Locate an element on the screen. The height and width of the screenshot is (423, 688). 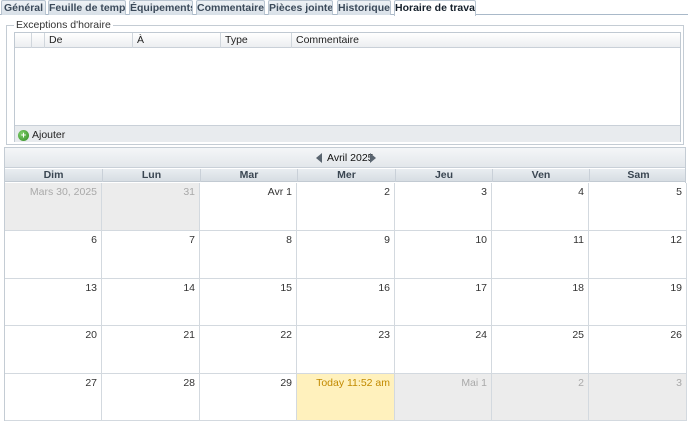
day-number: 26 is located at coordinates (676, 335).